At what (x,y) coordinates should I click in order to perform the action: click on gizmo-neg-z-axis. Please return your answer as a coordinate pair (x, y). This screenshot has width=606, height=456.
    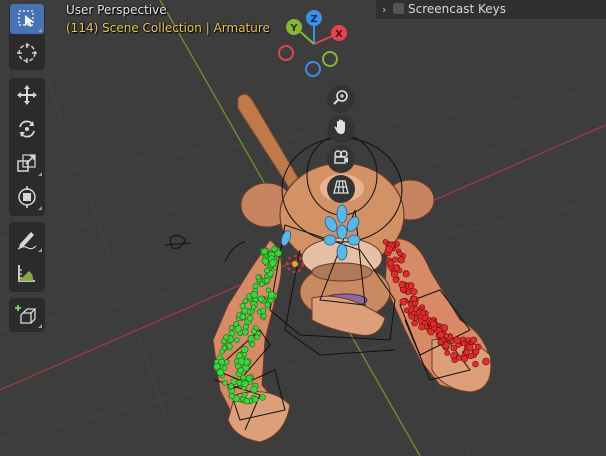
    Looking at the image, I should click on (313, 69).